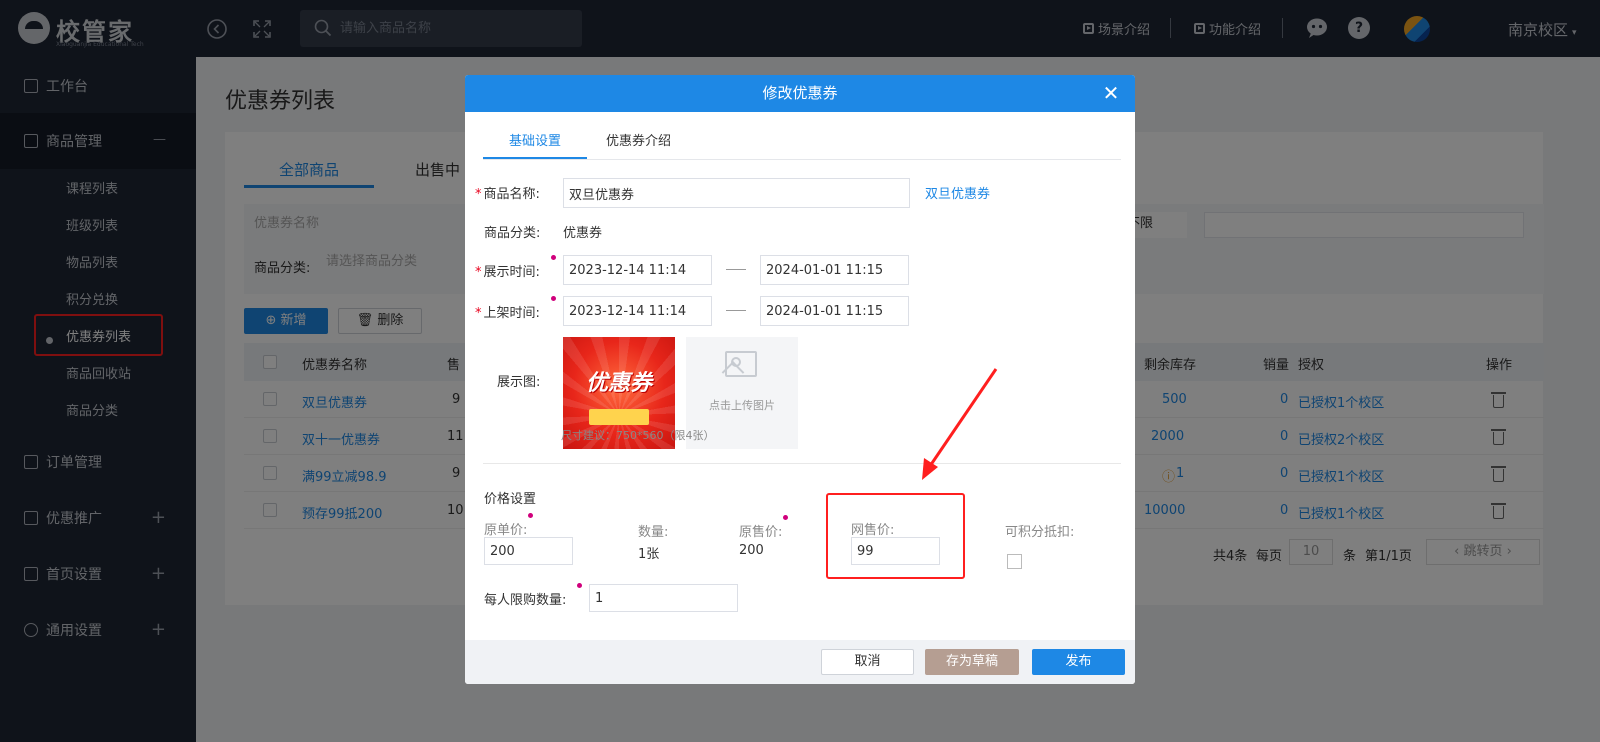  What do you see at coordinates (510, 499) in the screenshot?
I see `price-section-title: 价格设置` at bounding box center [510, 499].